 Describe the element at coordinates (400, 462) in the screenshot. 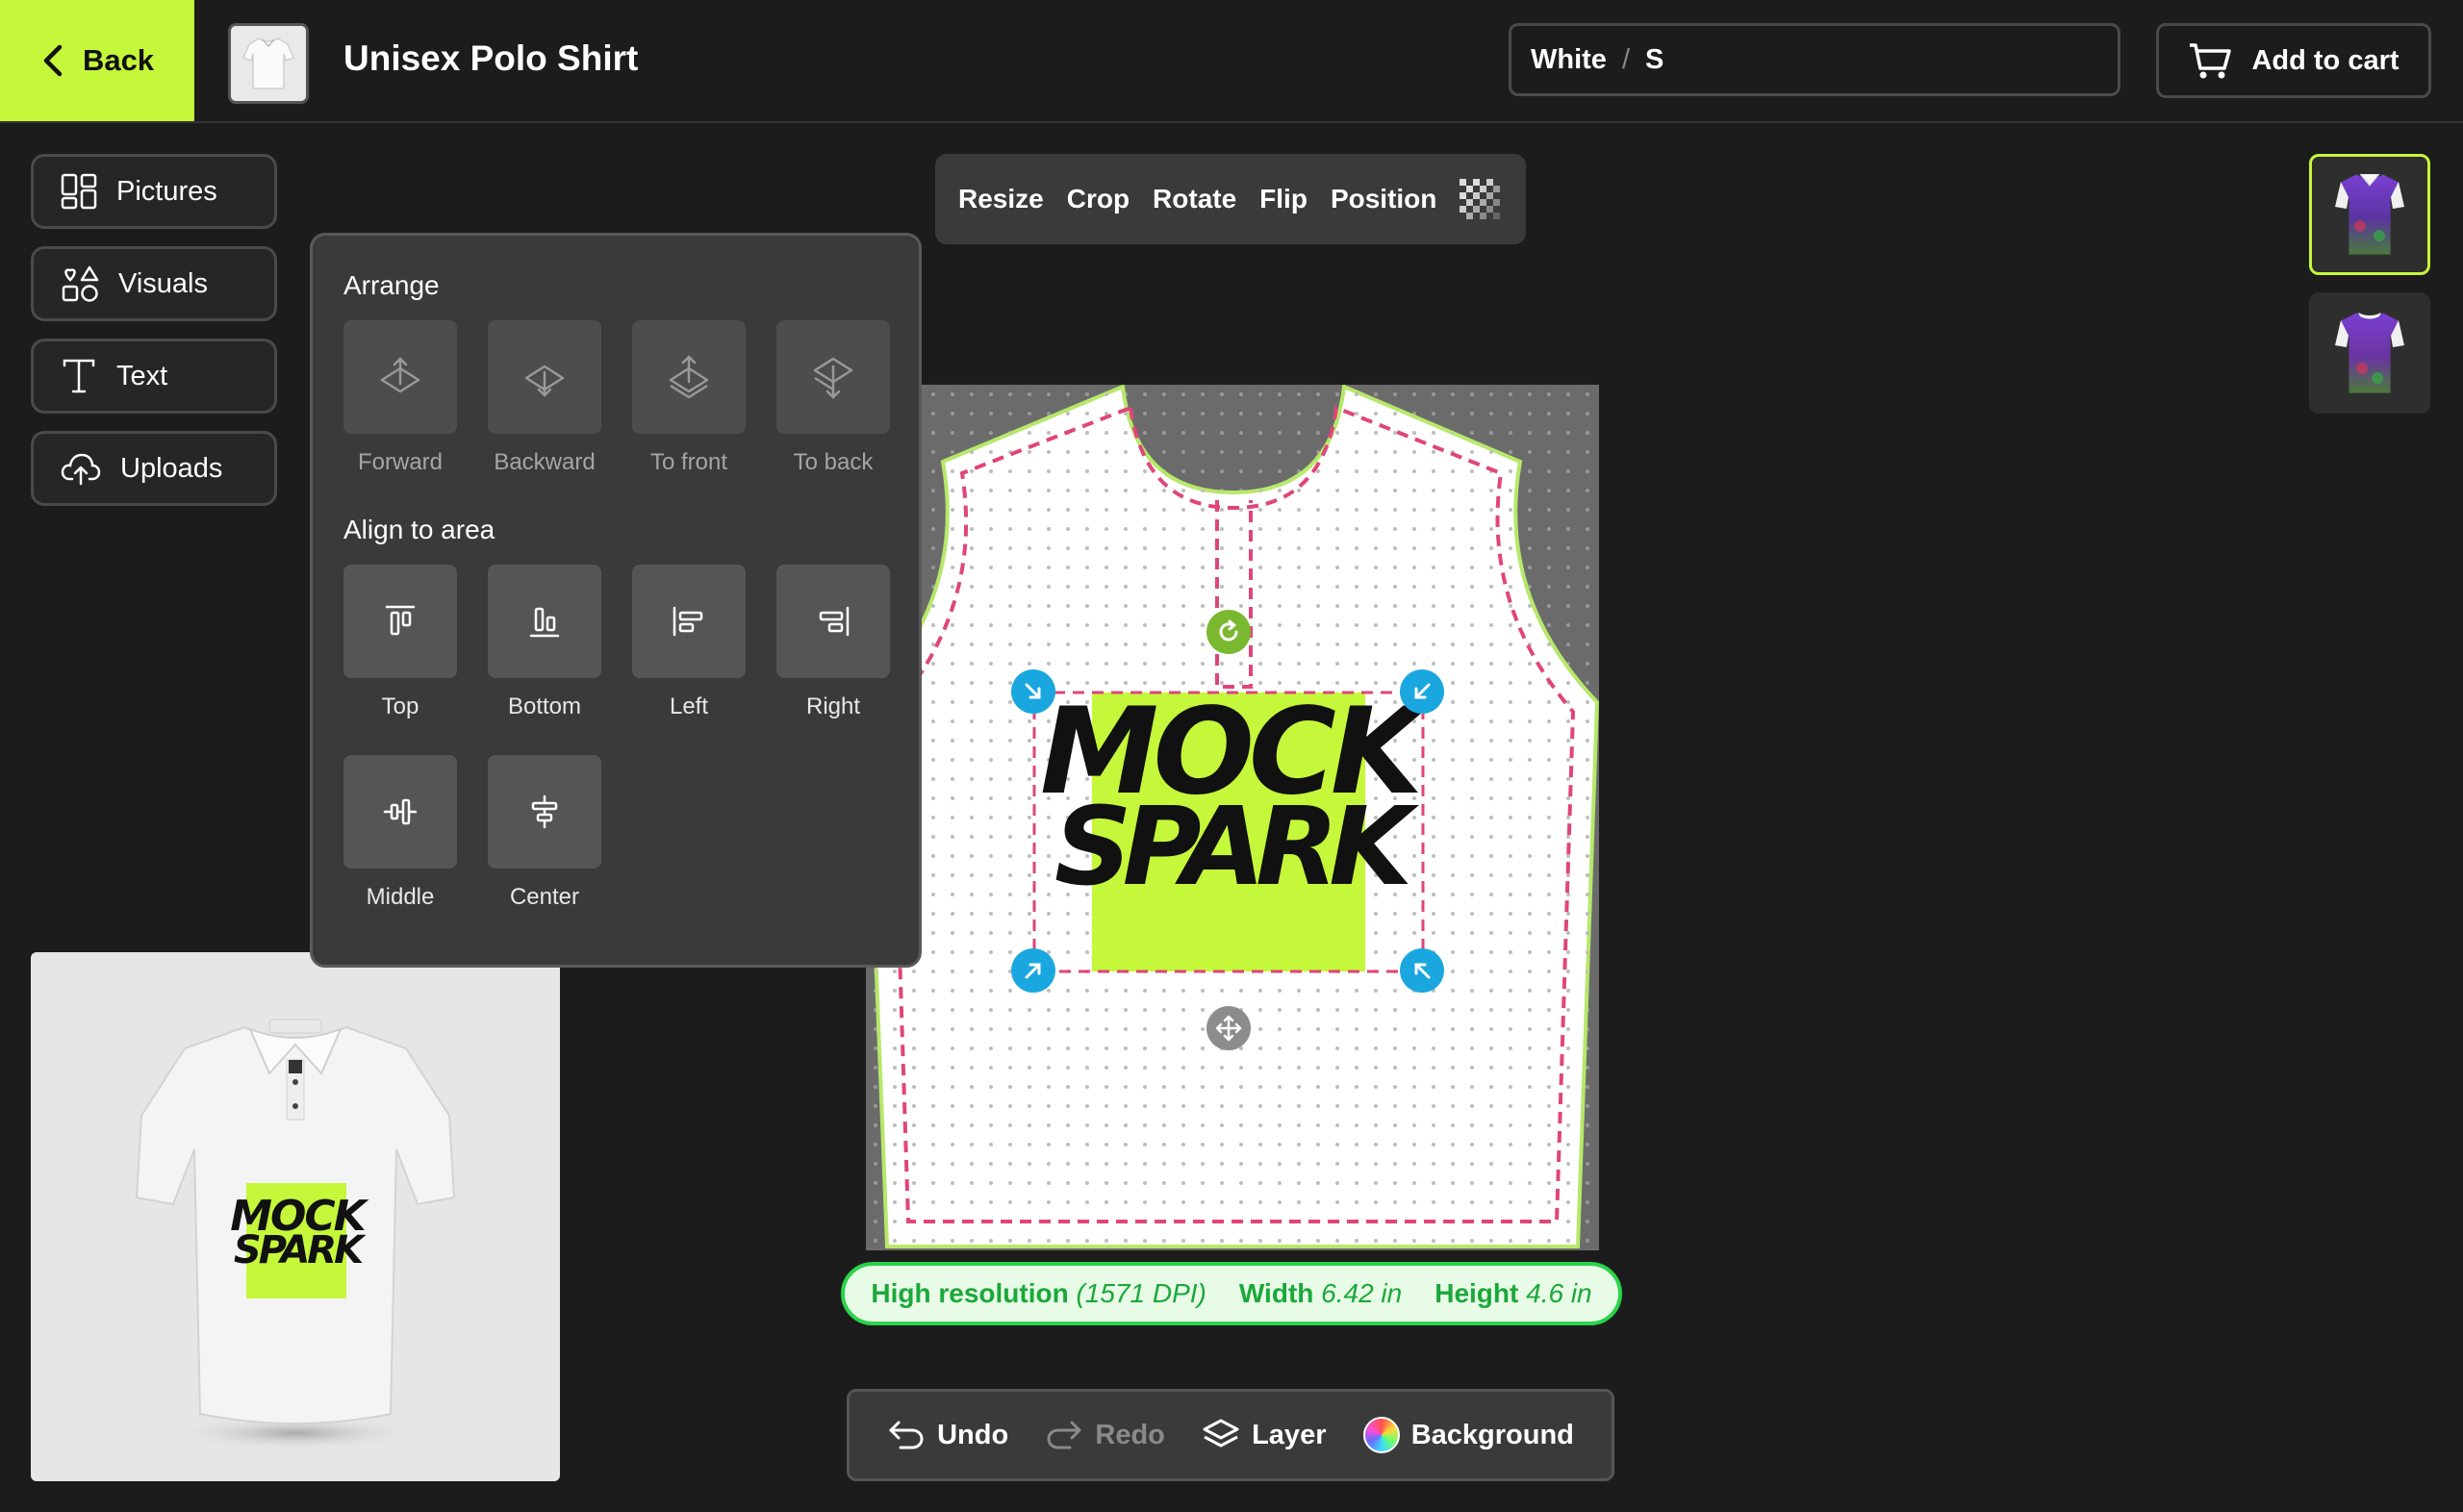

I see `forward-label: Forward` at that location.